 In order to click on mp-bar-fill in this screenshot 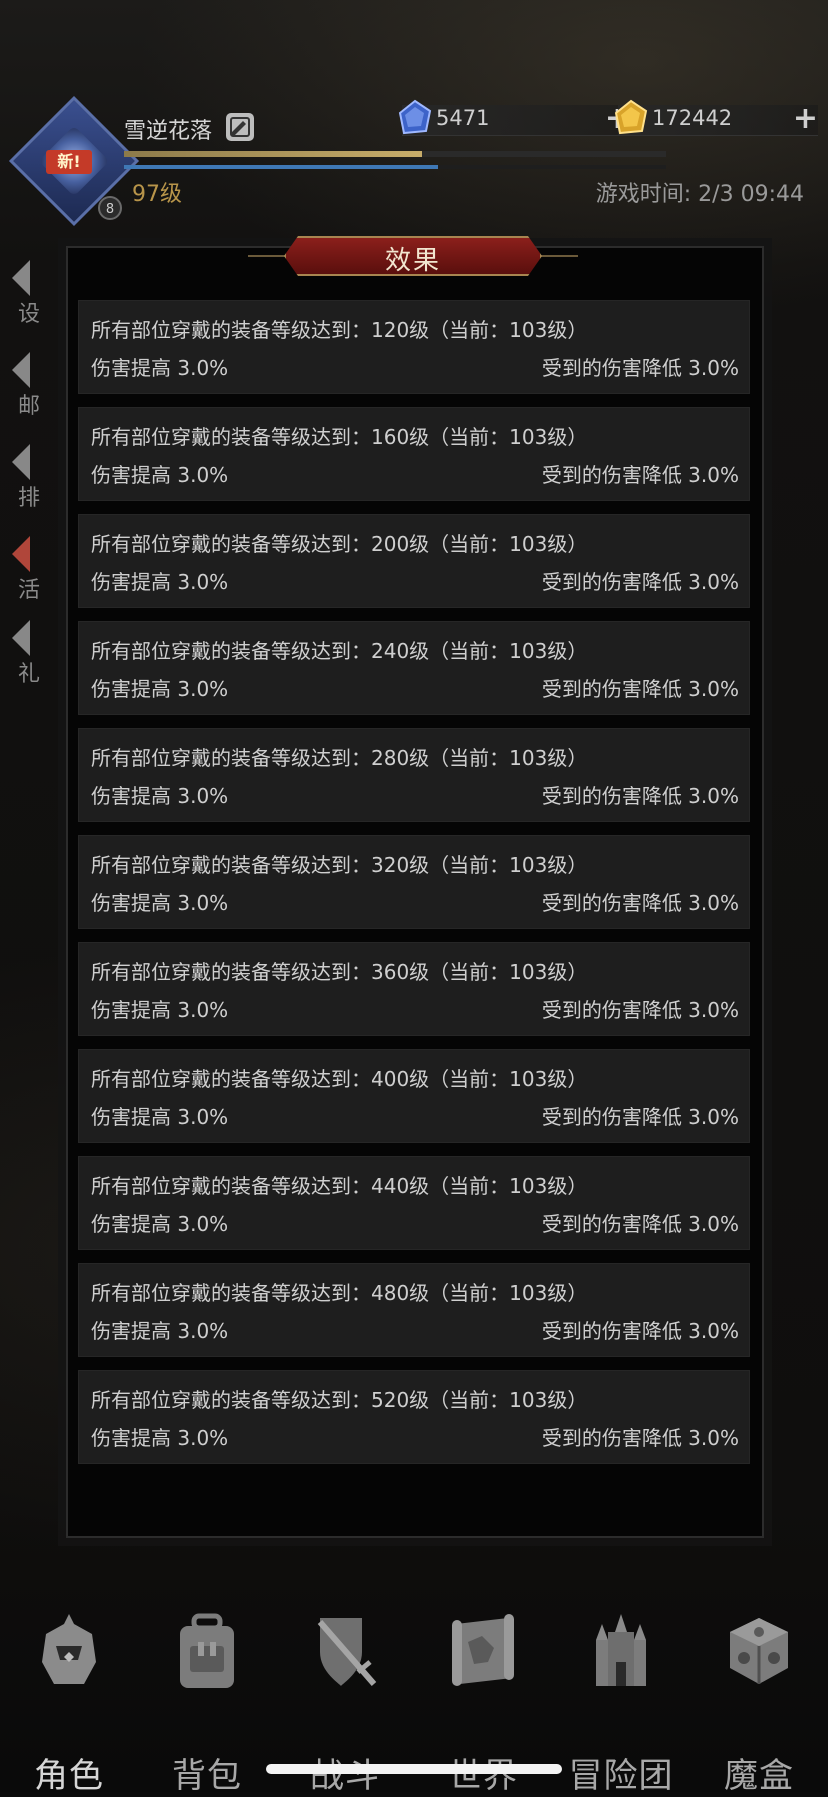, I will do `click(281, 167)`.